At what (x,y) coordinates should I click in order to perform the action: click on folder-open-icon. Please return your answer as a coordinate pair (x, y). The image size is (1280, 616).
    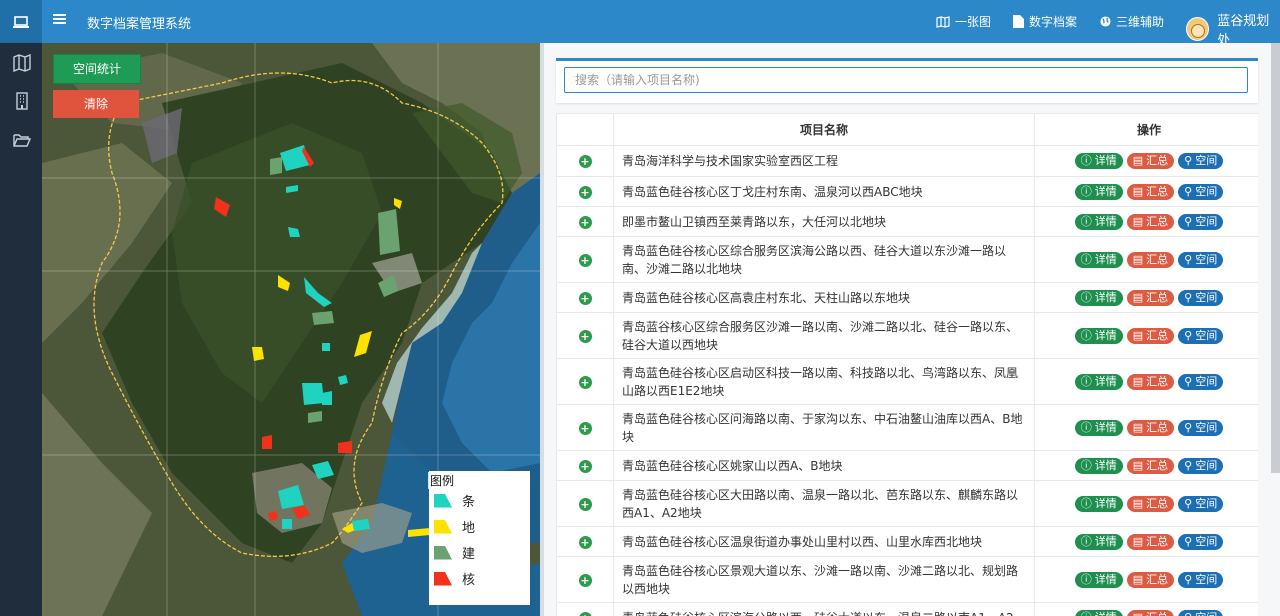
    Looking at the image, I should click on (22, 140).